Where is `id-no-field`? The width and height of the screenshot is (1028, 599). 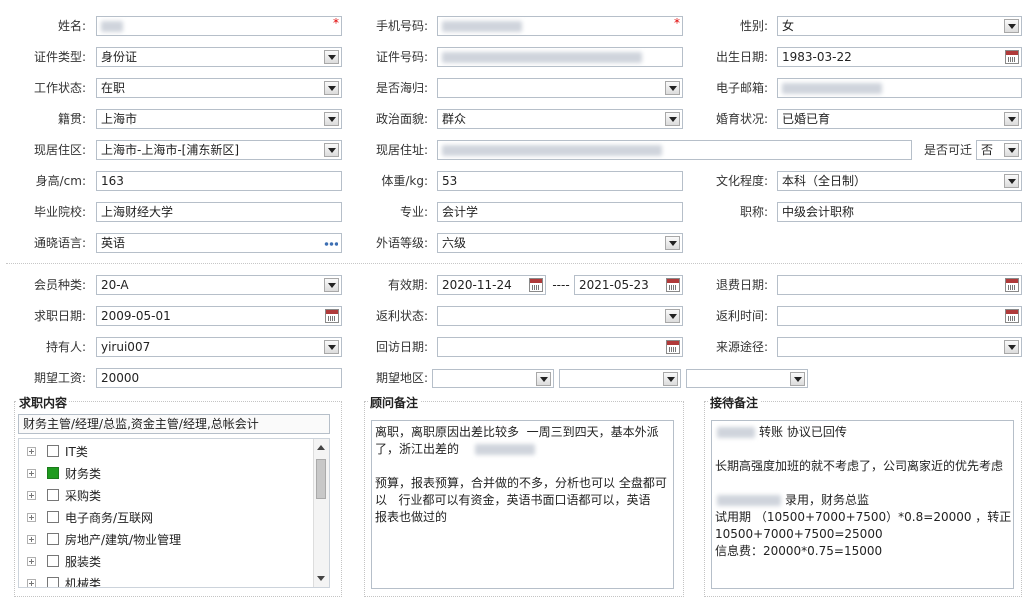 id-no-field is located at coordinates (560, 57).